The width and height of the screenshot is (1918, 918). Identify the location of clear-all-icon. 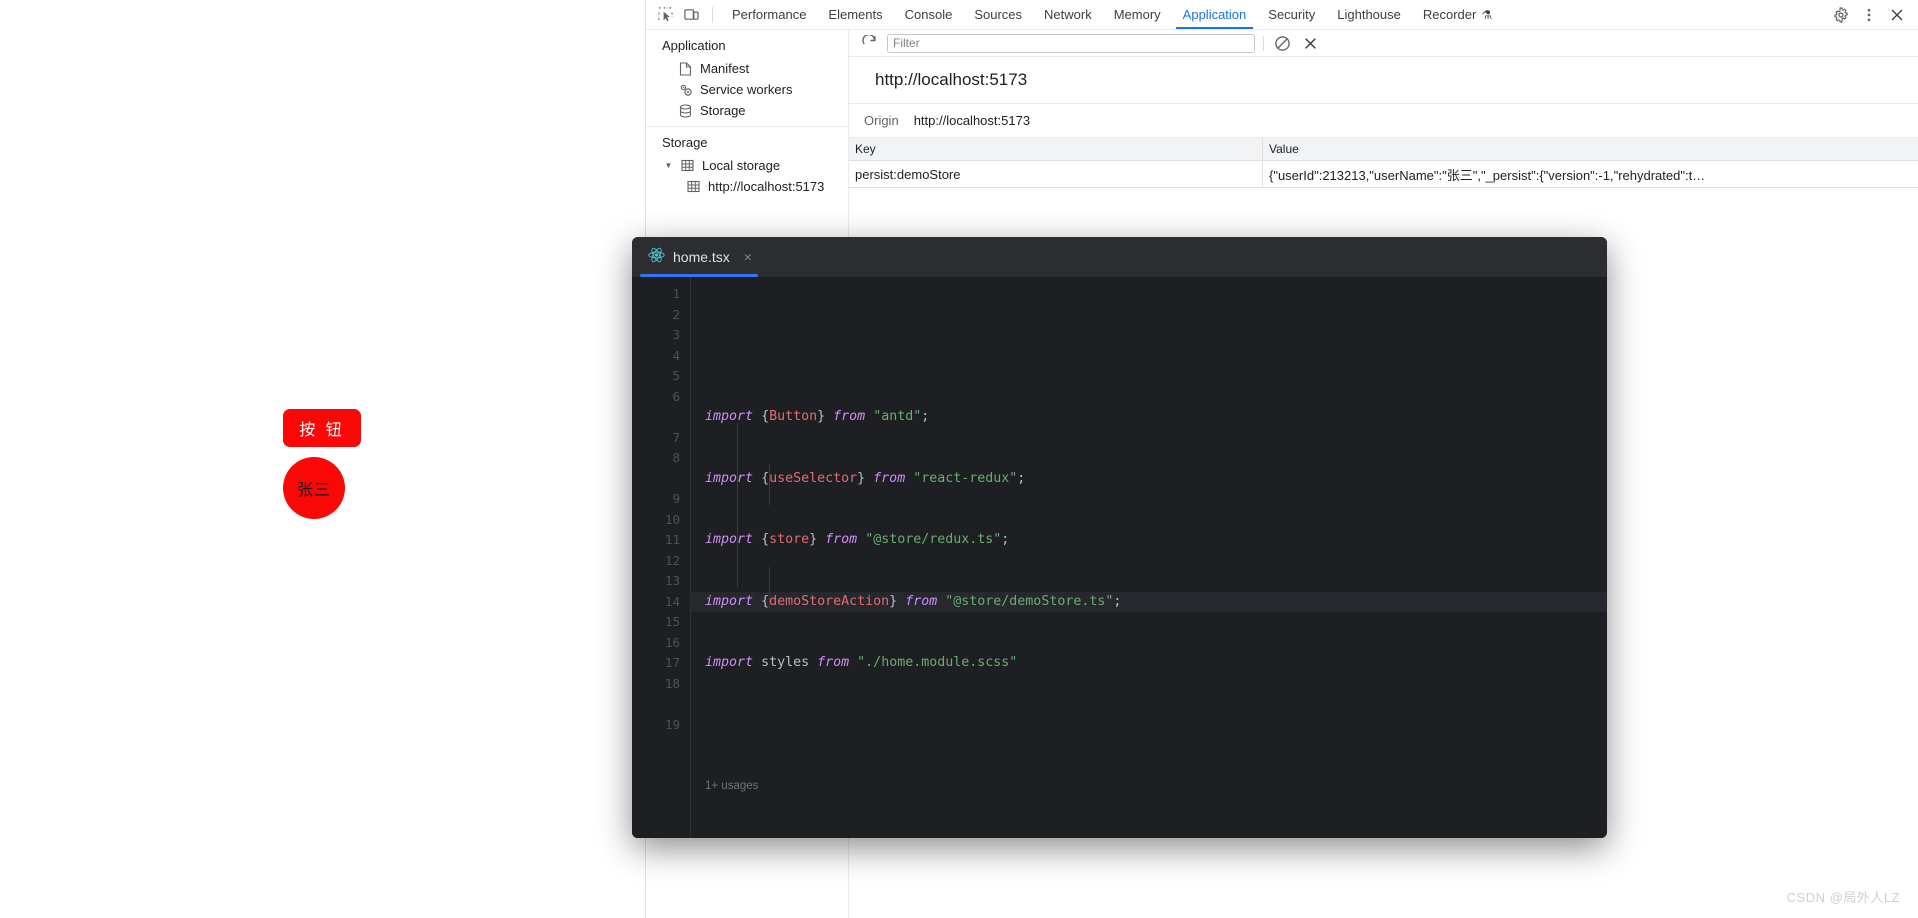
(1282, 43).